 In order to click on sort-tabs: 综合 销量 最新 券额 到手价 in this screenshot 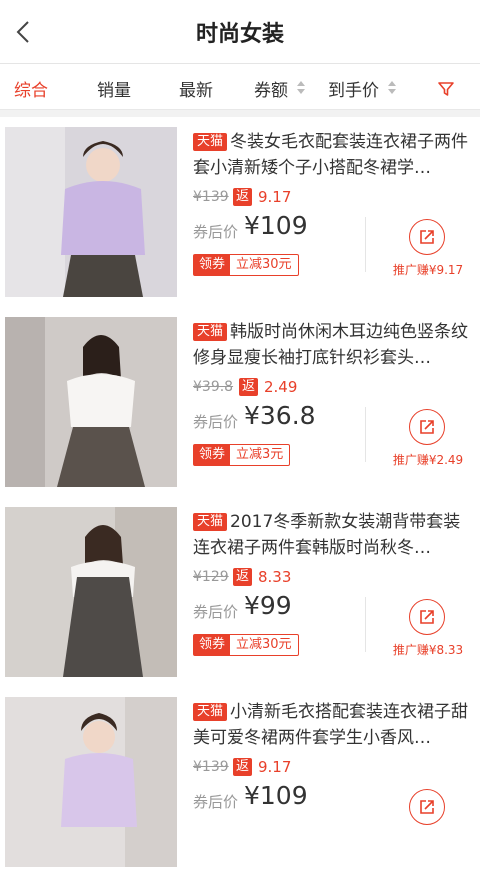, I will do `click(240, 87)`.